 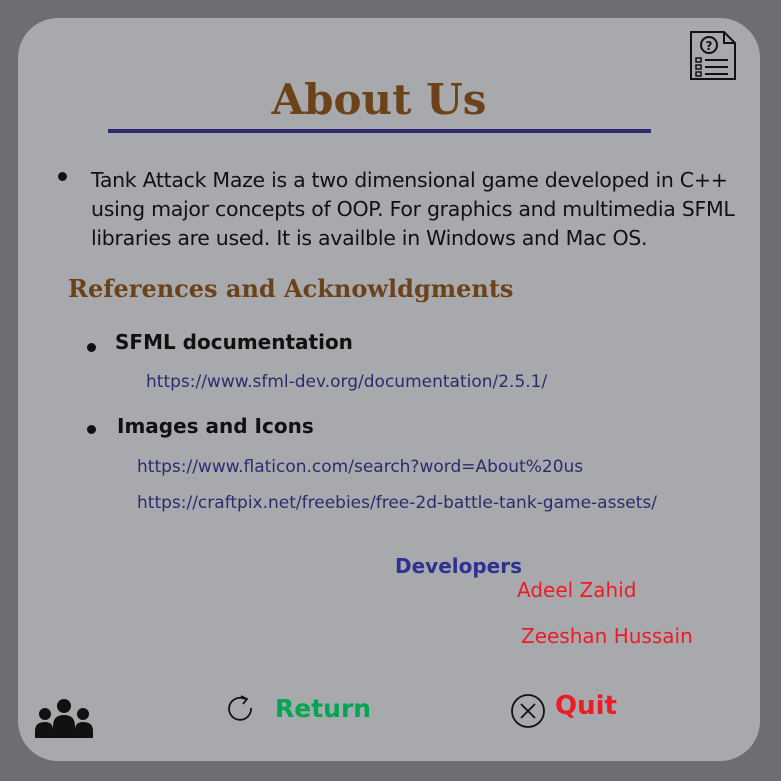 What do you see at coordinates (379, 131) in the screenshot?
I see `title-underline` at bounding box center [379, 131].